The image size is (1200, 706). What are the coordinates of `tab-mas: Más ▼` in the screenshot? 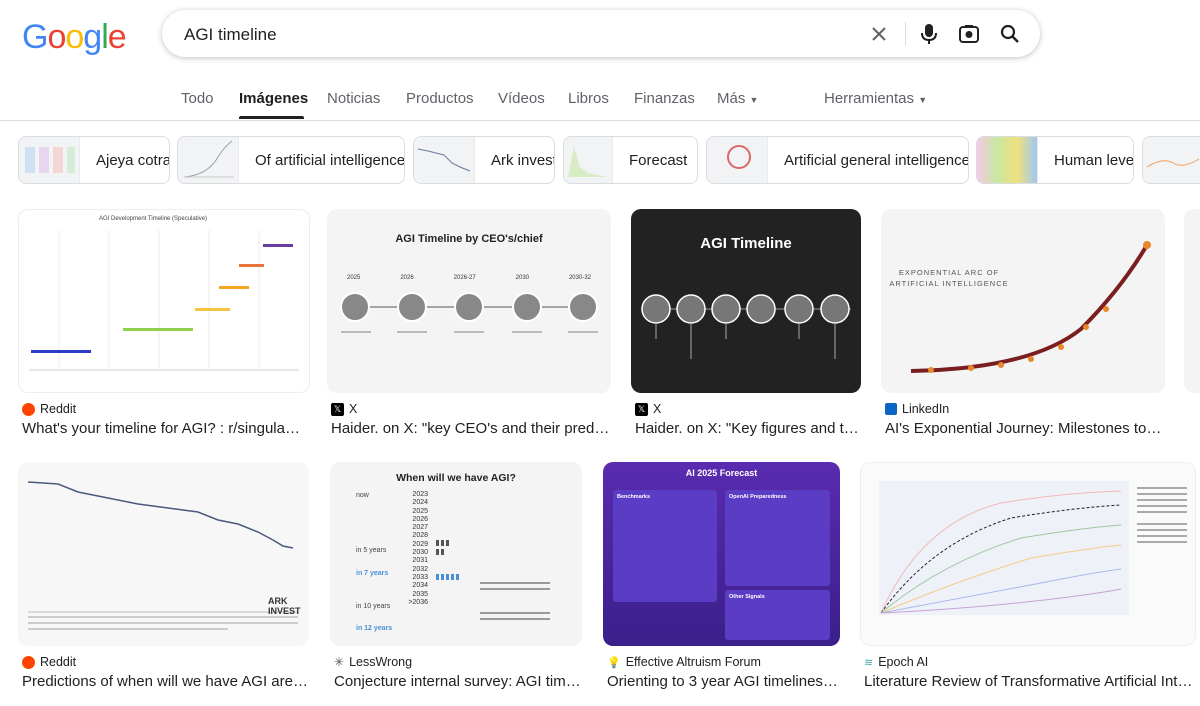 It's located at (737, 98).